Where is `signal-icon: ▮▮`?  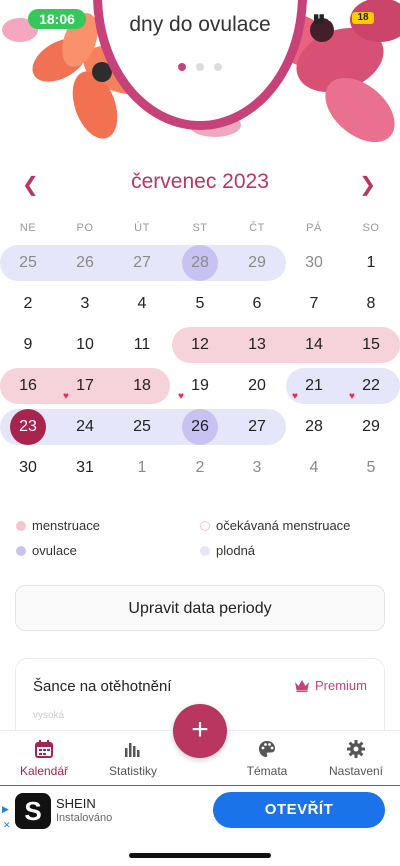 signal-icon: ▮▮ is located at coordinates (318, 18).